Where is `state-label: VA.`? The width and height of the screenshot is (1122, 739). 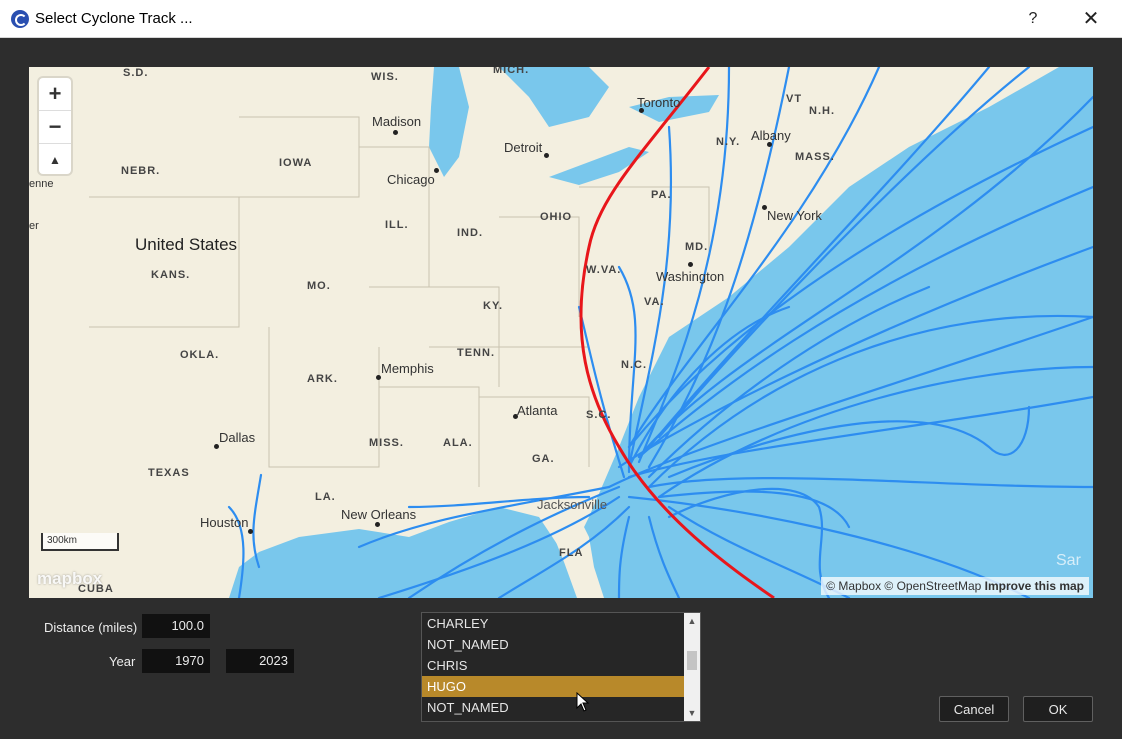 state-label: VA. is located at coordinates (654, 302).